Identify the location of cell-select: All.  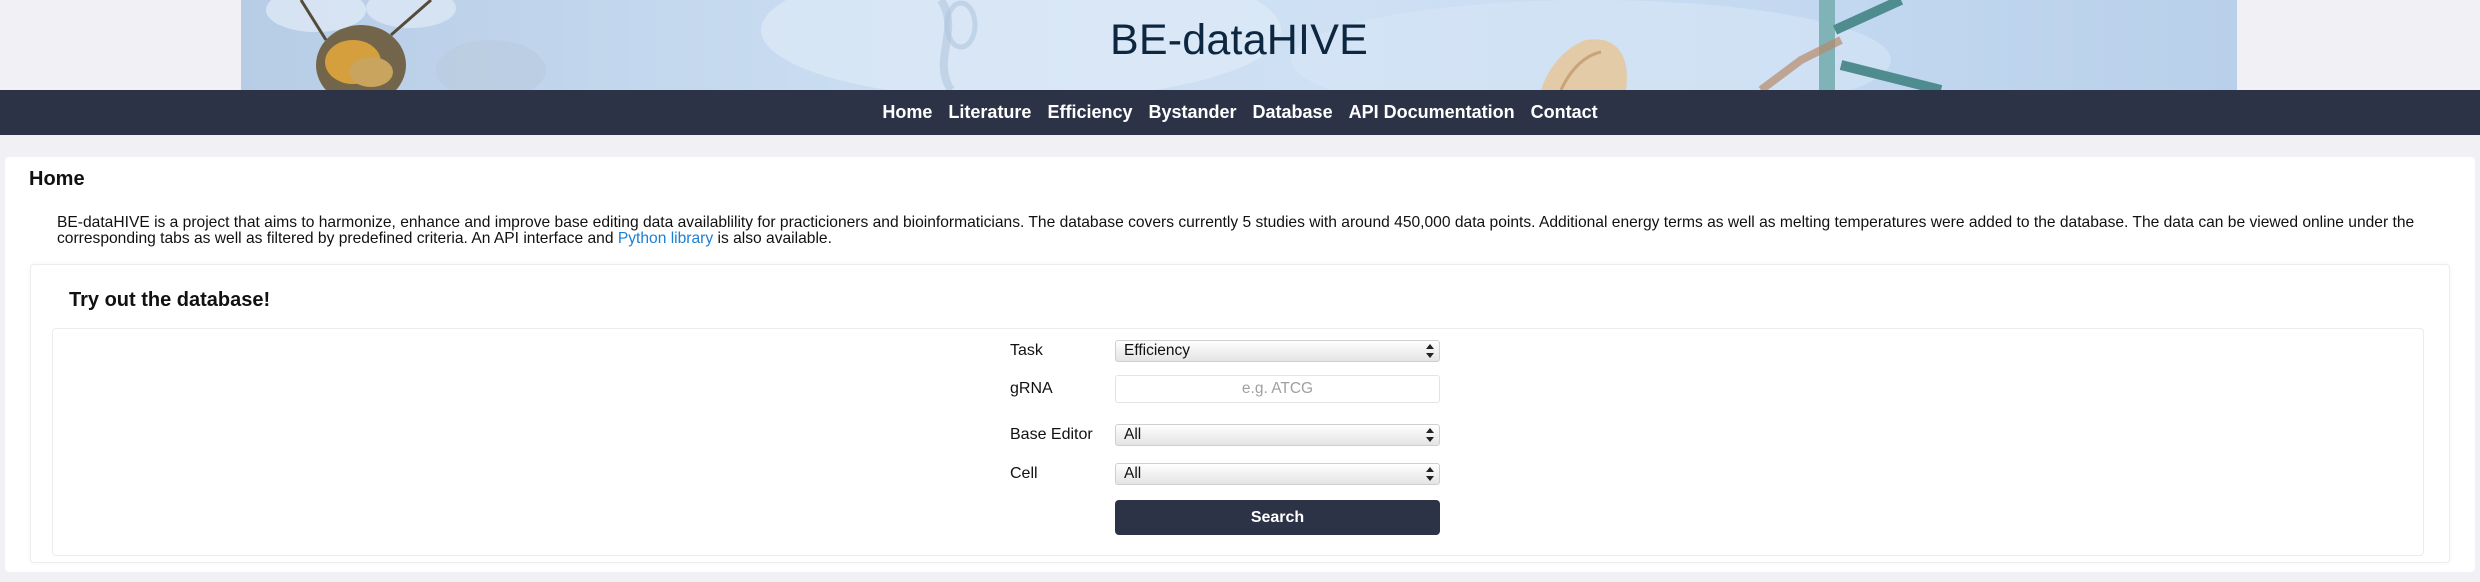
(1277, 474).